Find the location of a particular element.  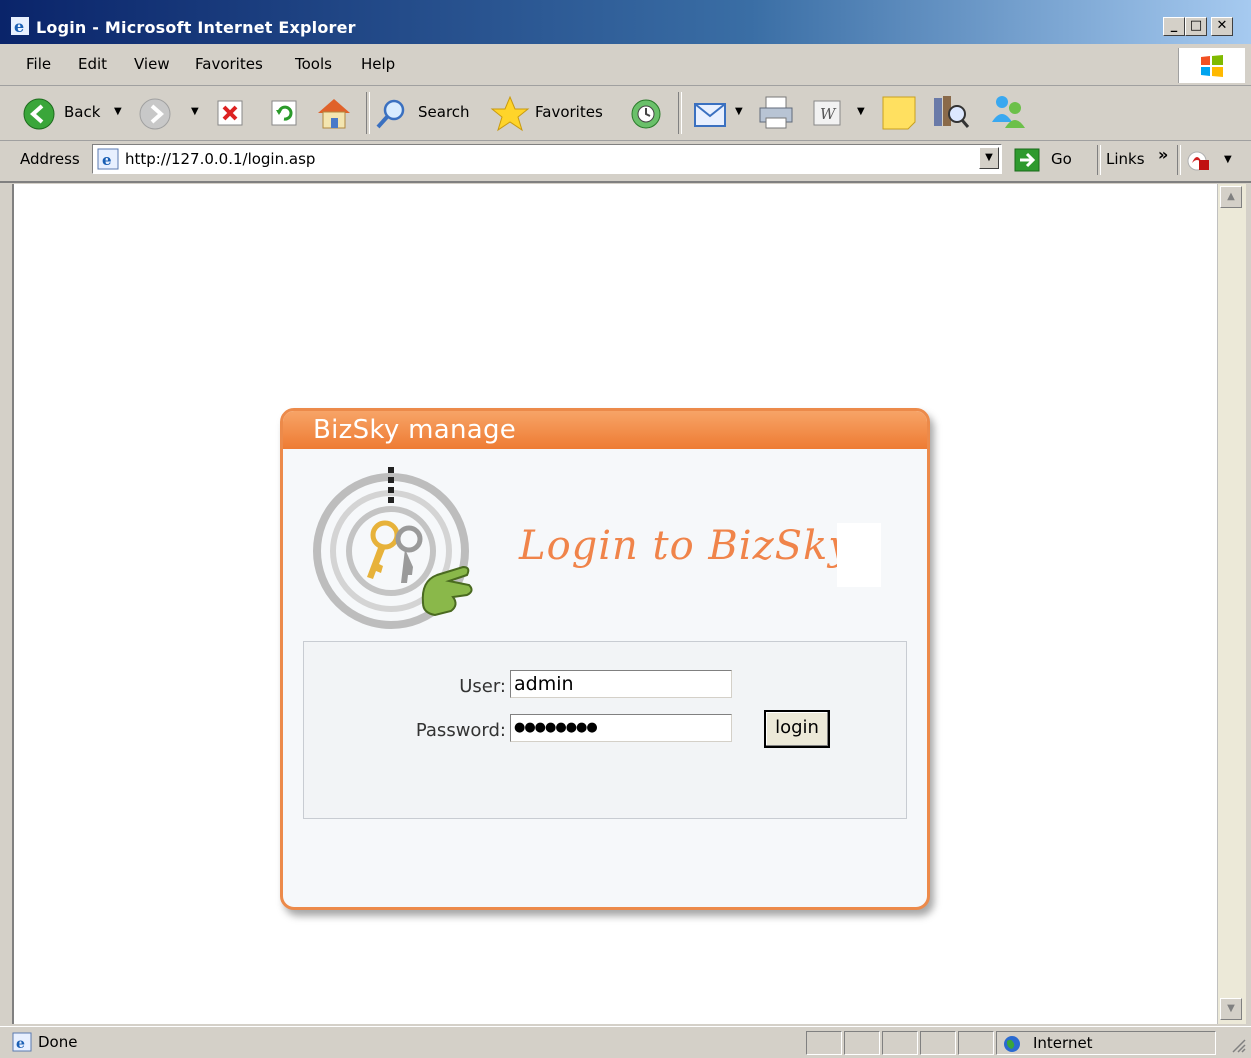

vertical-scrollbar: ▲ ▼ is located at coordinates (1231, 604).